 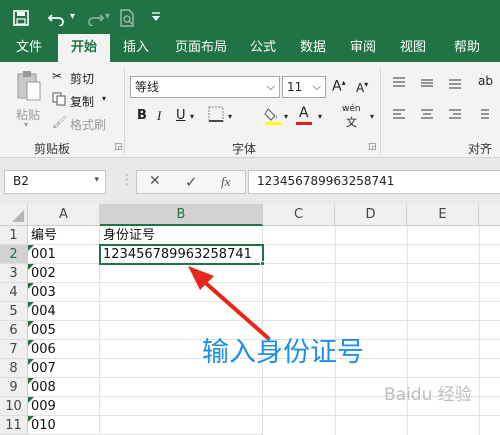 I want to click on cut-button: ✂ 剪切, so click(x=81, y=78).